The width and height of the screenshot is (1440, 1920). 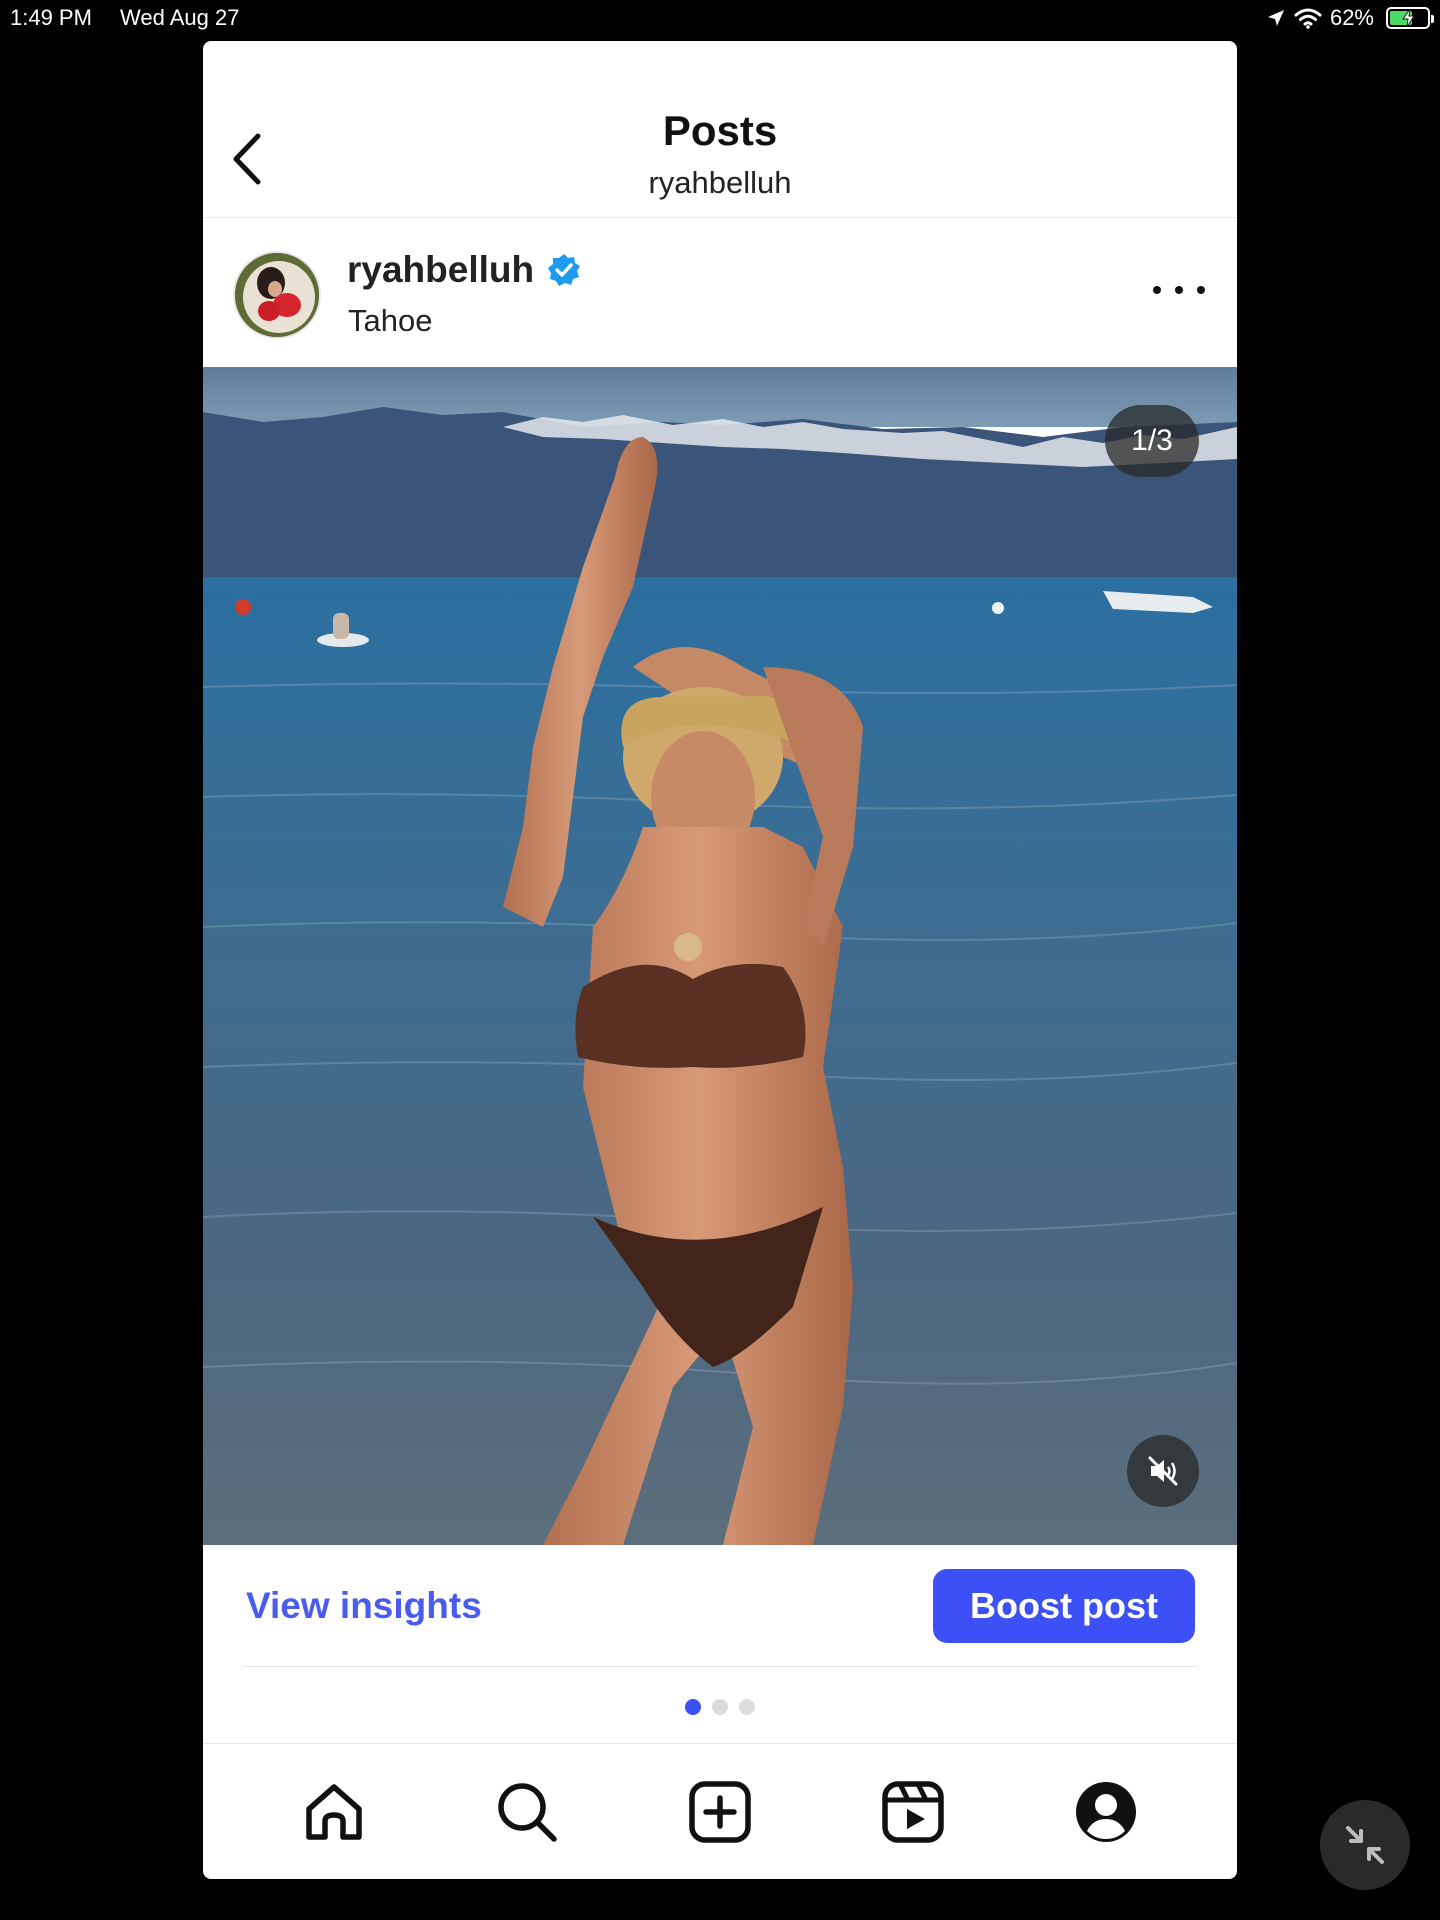 I want to click on avatar-image, so click(x=277, y=295).